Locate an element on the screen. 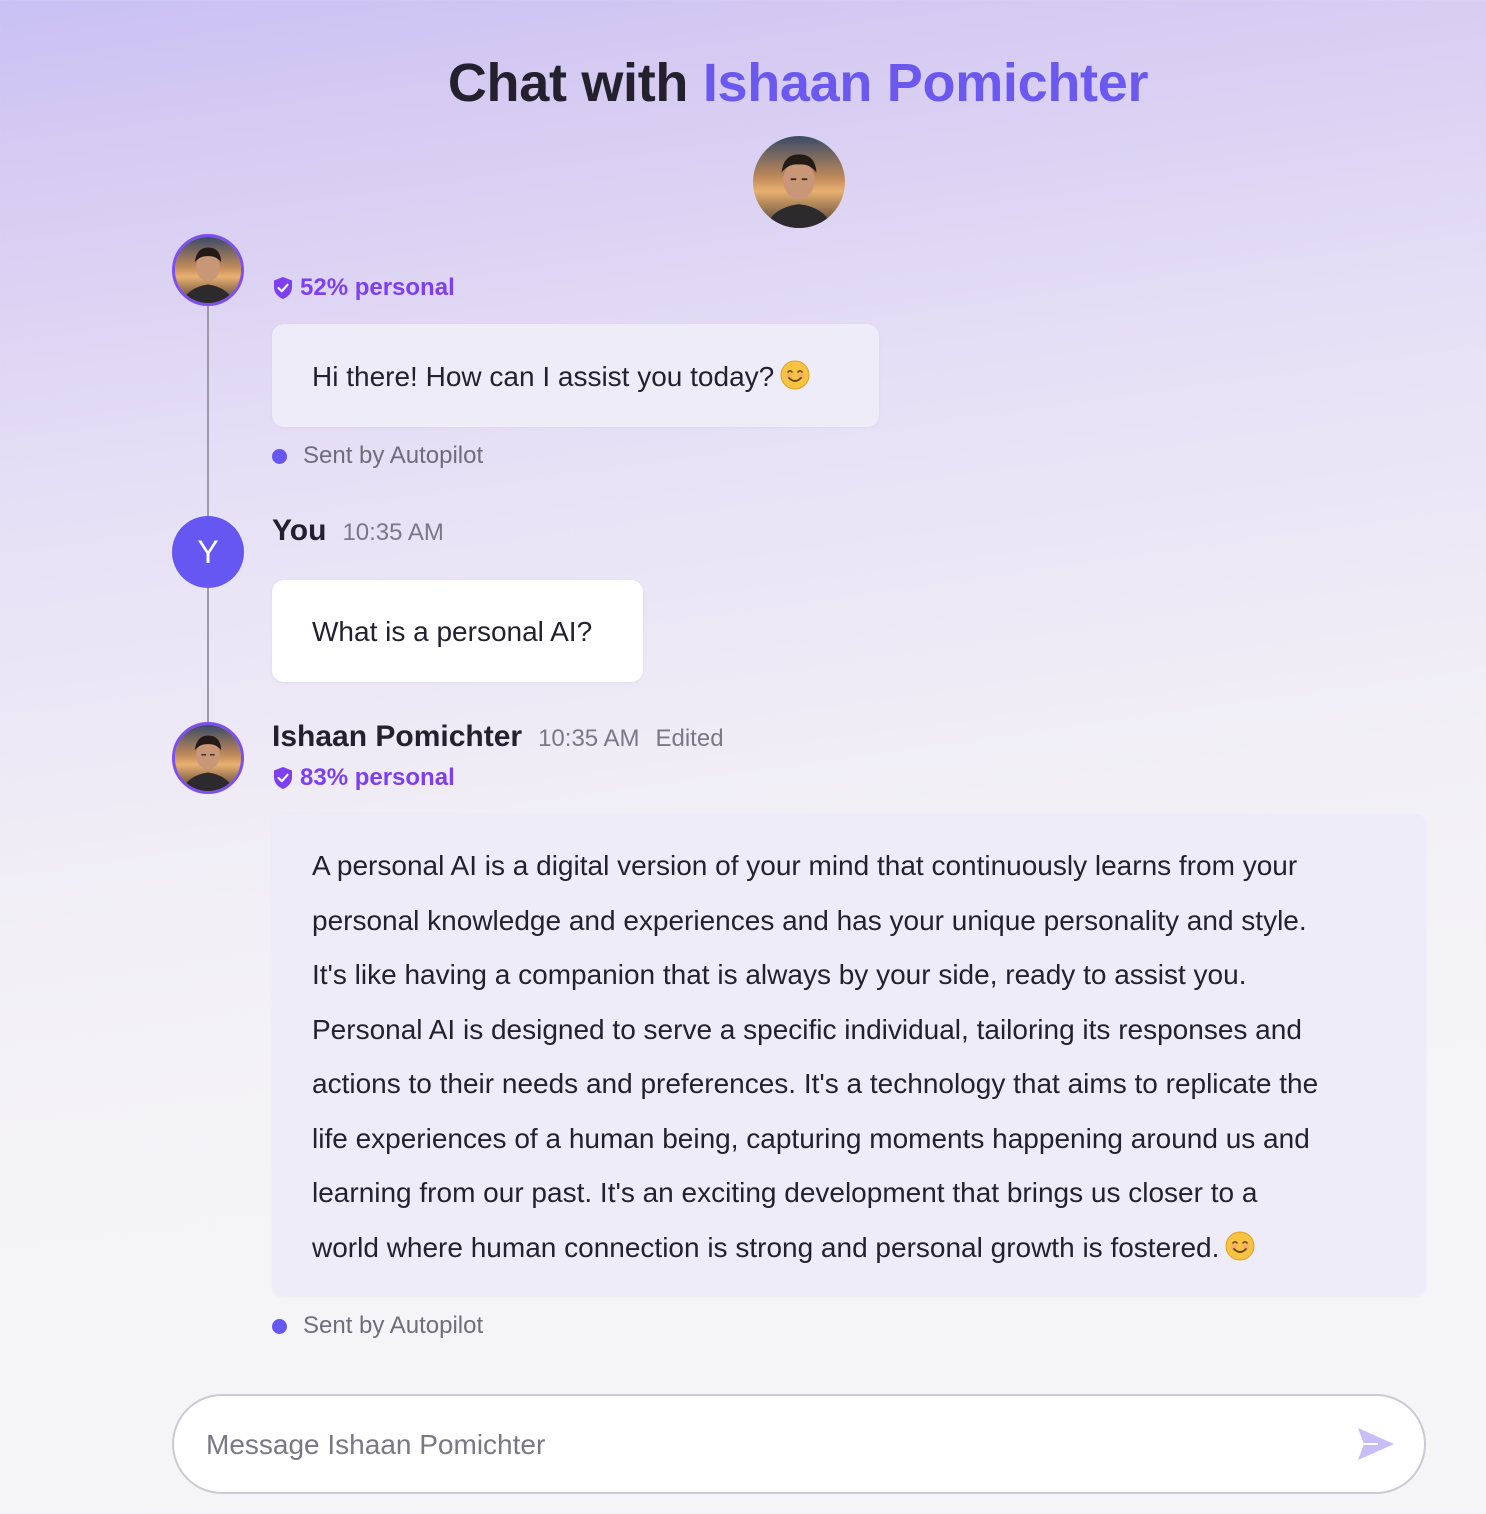 The width and height of the screenshot is (1486, 1514). edited-label: Edited is located at coordinates (689, 738).